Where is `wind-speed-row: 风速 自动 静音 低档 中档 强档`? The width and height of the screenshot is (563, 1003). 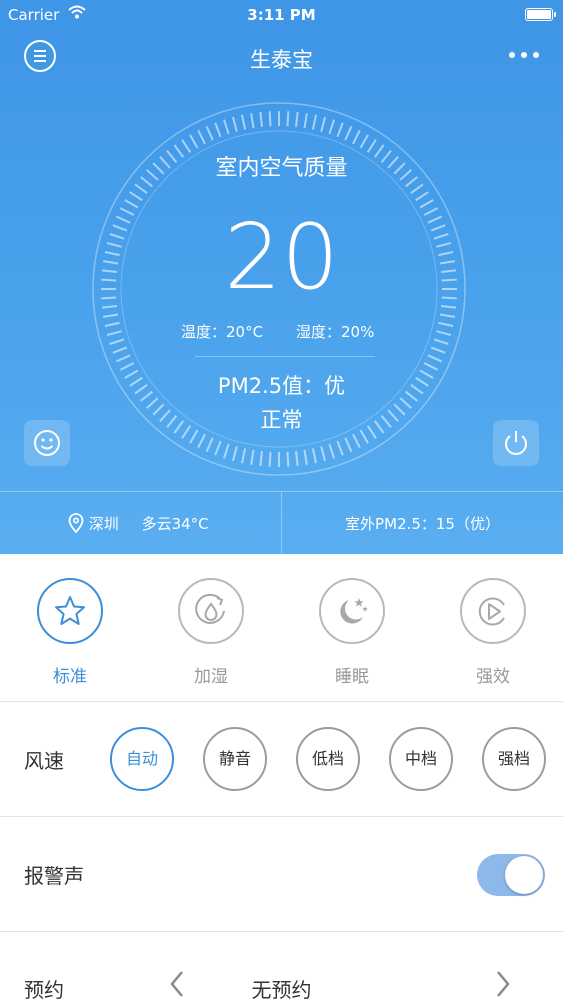 wind-speed-row: 风速 自动 静音 低档 中档 强档 is located at coordinates (281, 759).